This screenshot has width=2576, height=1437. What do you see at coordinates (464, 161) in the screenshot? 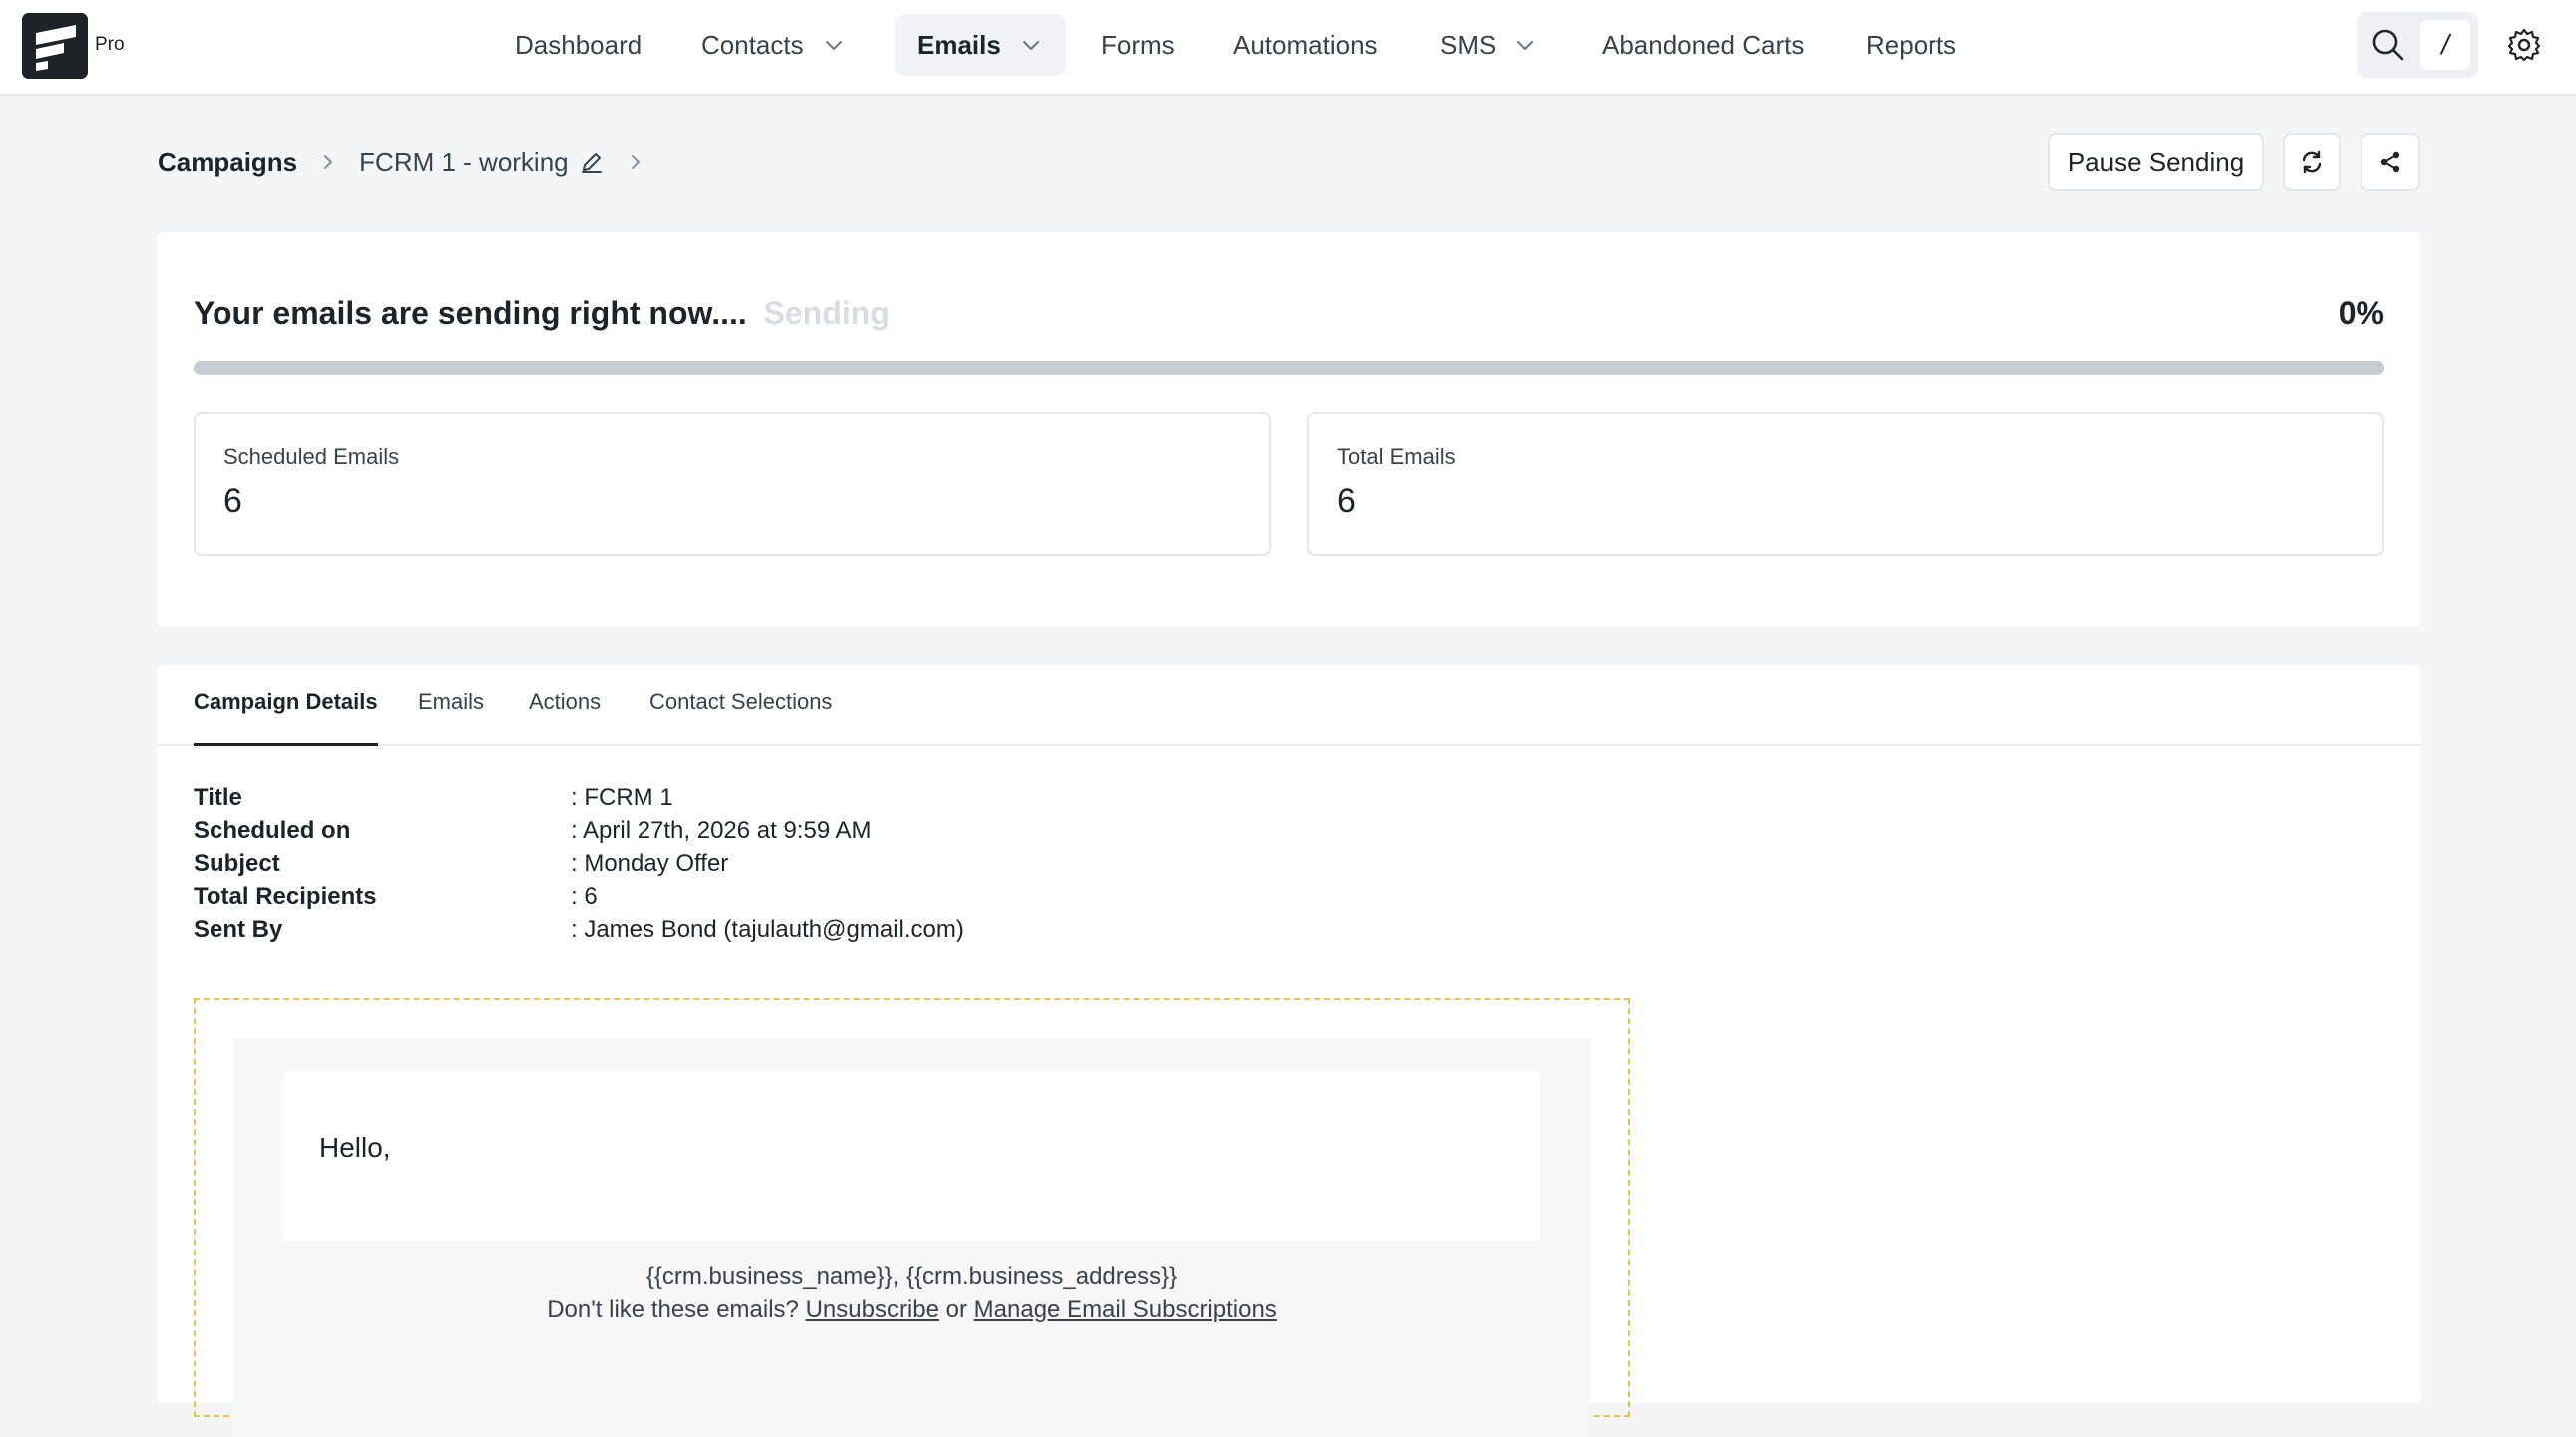
I see `breadcrumb-campaign-name: FCRM 1 - working` at bounding box center [464, 161].